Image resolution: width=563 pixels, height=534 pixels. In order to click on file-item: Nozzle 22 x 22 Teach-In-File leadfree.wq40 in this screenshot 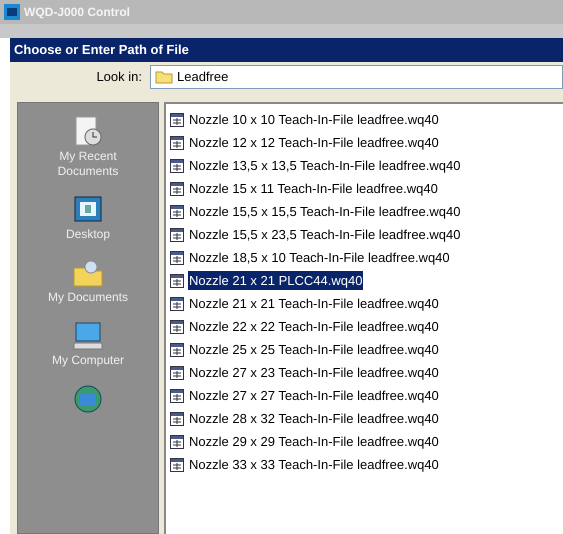, I will do `click(314, 326)`.